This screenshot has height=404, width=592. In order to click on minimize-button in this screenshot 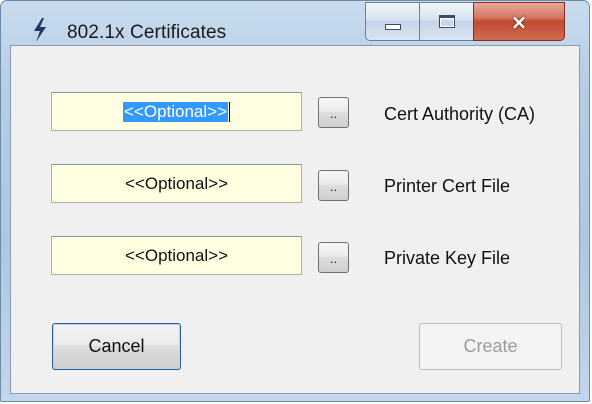, I will do `click(392, 21)`.